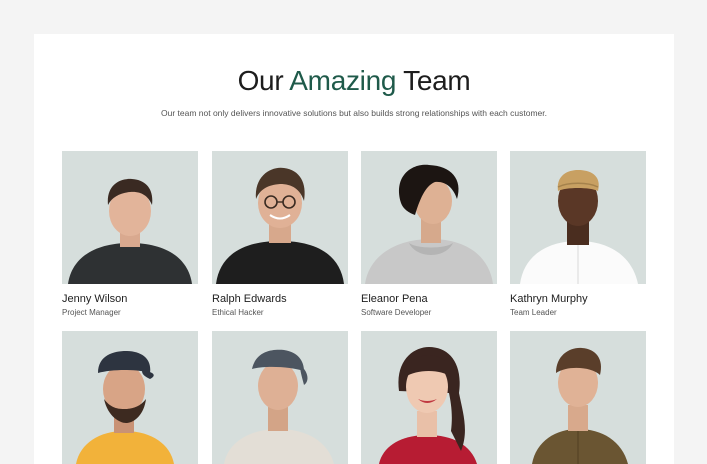 Image resolution: width=707 pixels, height=464 pixels. What do you see at coordinates (549, 299) in the screenshot?
I see `member-name: Kathryn Murphy` at bounding box center [549, 299].